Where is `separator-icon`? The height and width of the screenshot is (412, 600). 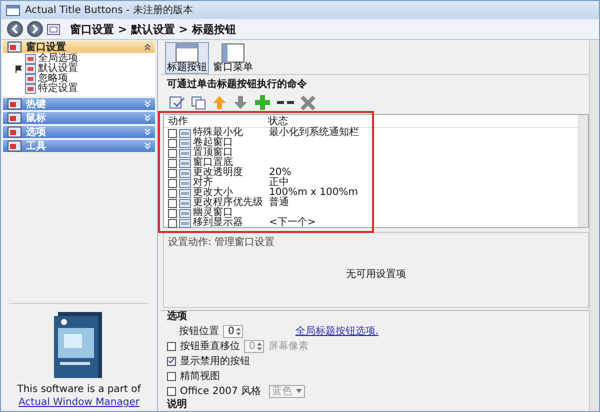
separator-icon is located at coordinates (285, 103).